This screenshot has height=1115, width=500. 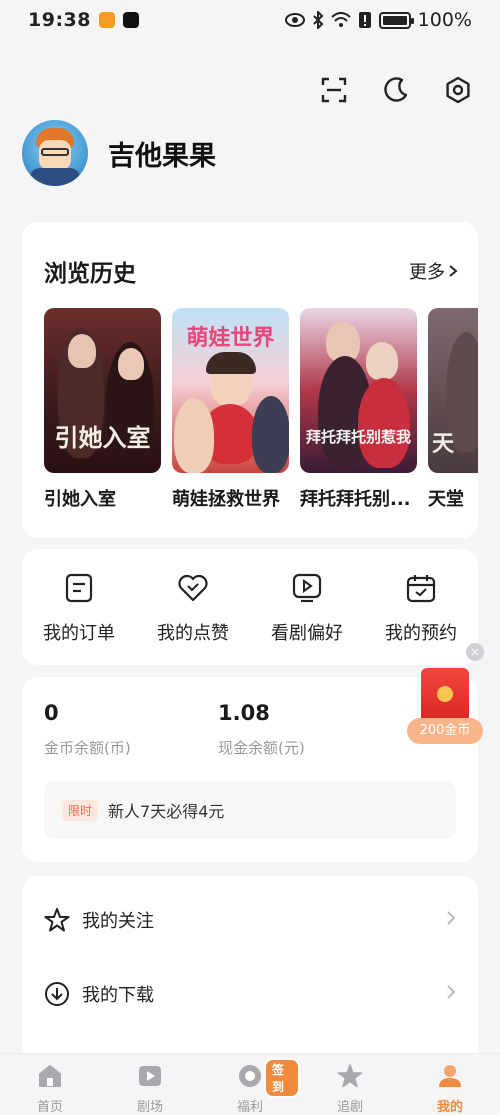 I want to click on app-notification-icon, so click(x=106, y=20).